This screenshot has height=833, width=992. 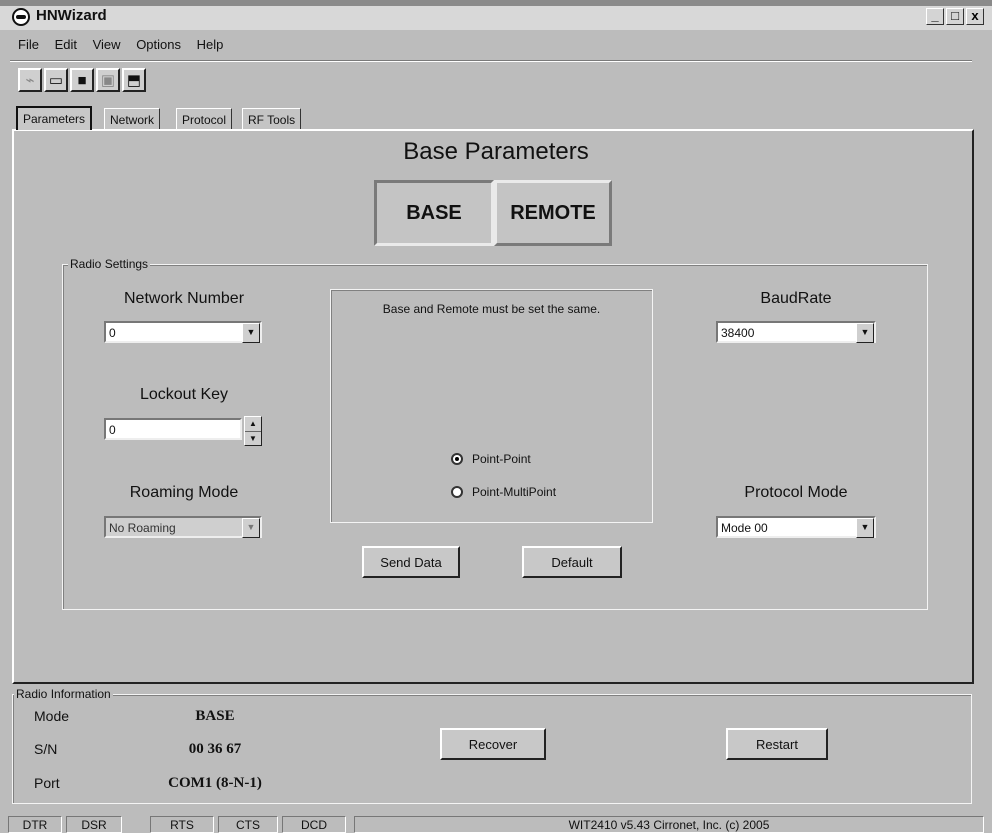 I want to click on folder-arrow-icon: ⬒, so click(x=134, y=80).